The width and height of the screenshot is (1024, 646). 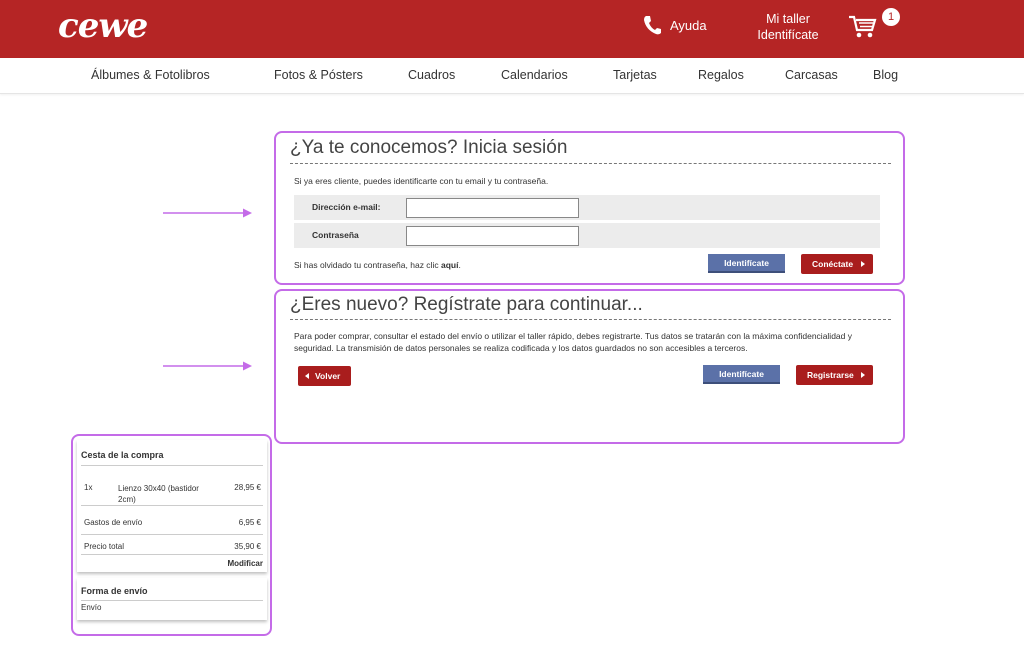 What do you see at coordinates (318, 75) in the screenshot?
I see `nav-item-photos-posters: Fotos & Pósters` at bounding box center [318, 75].